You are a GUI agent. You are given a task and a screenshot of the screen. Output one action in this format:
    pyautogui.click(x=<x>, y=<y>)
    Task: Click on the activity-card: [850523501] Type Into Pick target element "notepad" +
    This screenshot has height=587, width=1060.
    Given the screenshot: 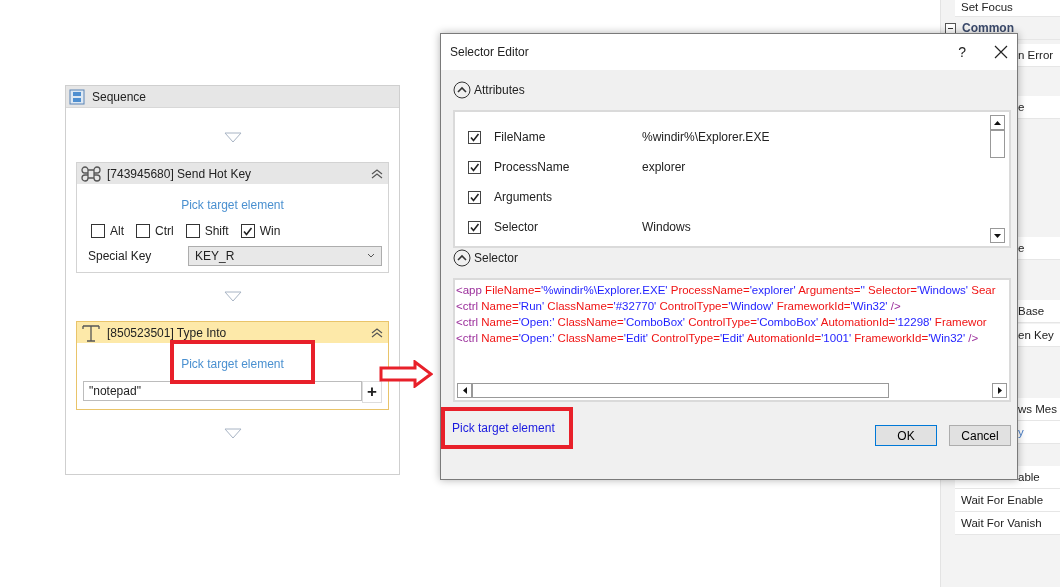 What is the action you would take?
    pyautogui.click(x=232, y=365)
    